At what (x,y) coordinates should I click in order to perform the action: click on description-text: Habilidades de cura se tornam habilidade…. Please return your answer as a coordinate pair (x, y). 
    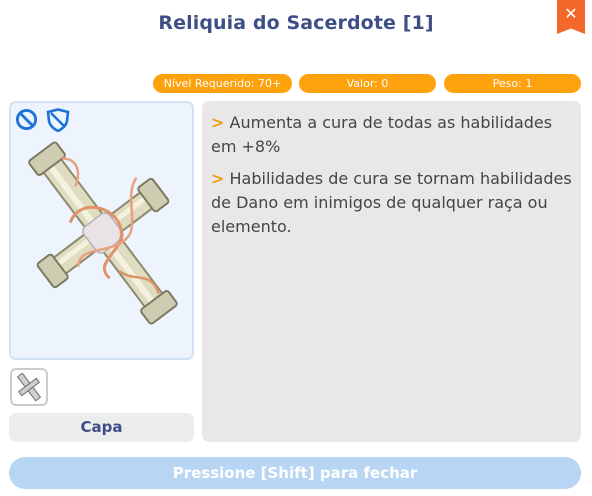
    Looking at the image, I should click on (391, 202).